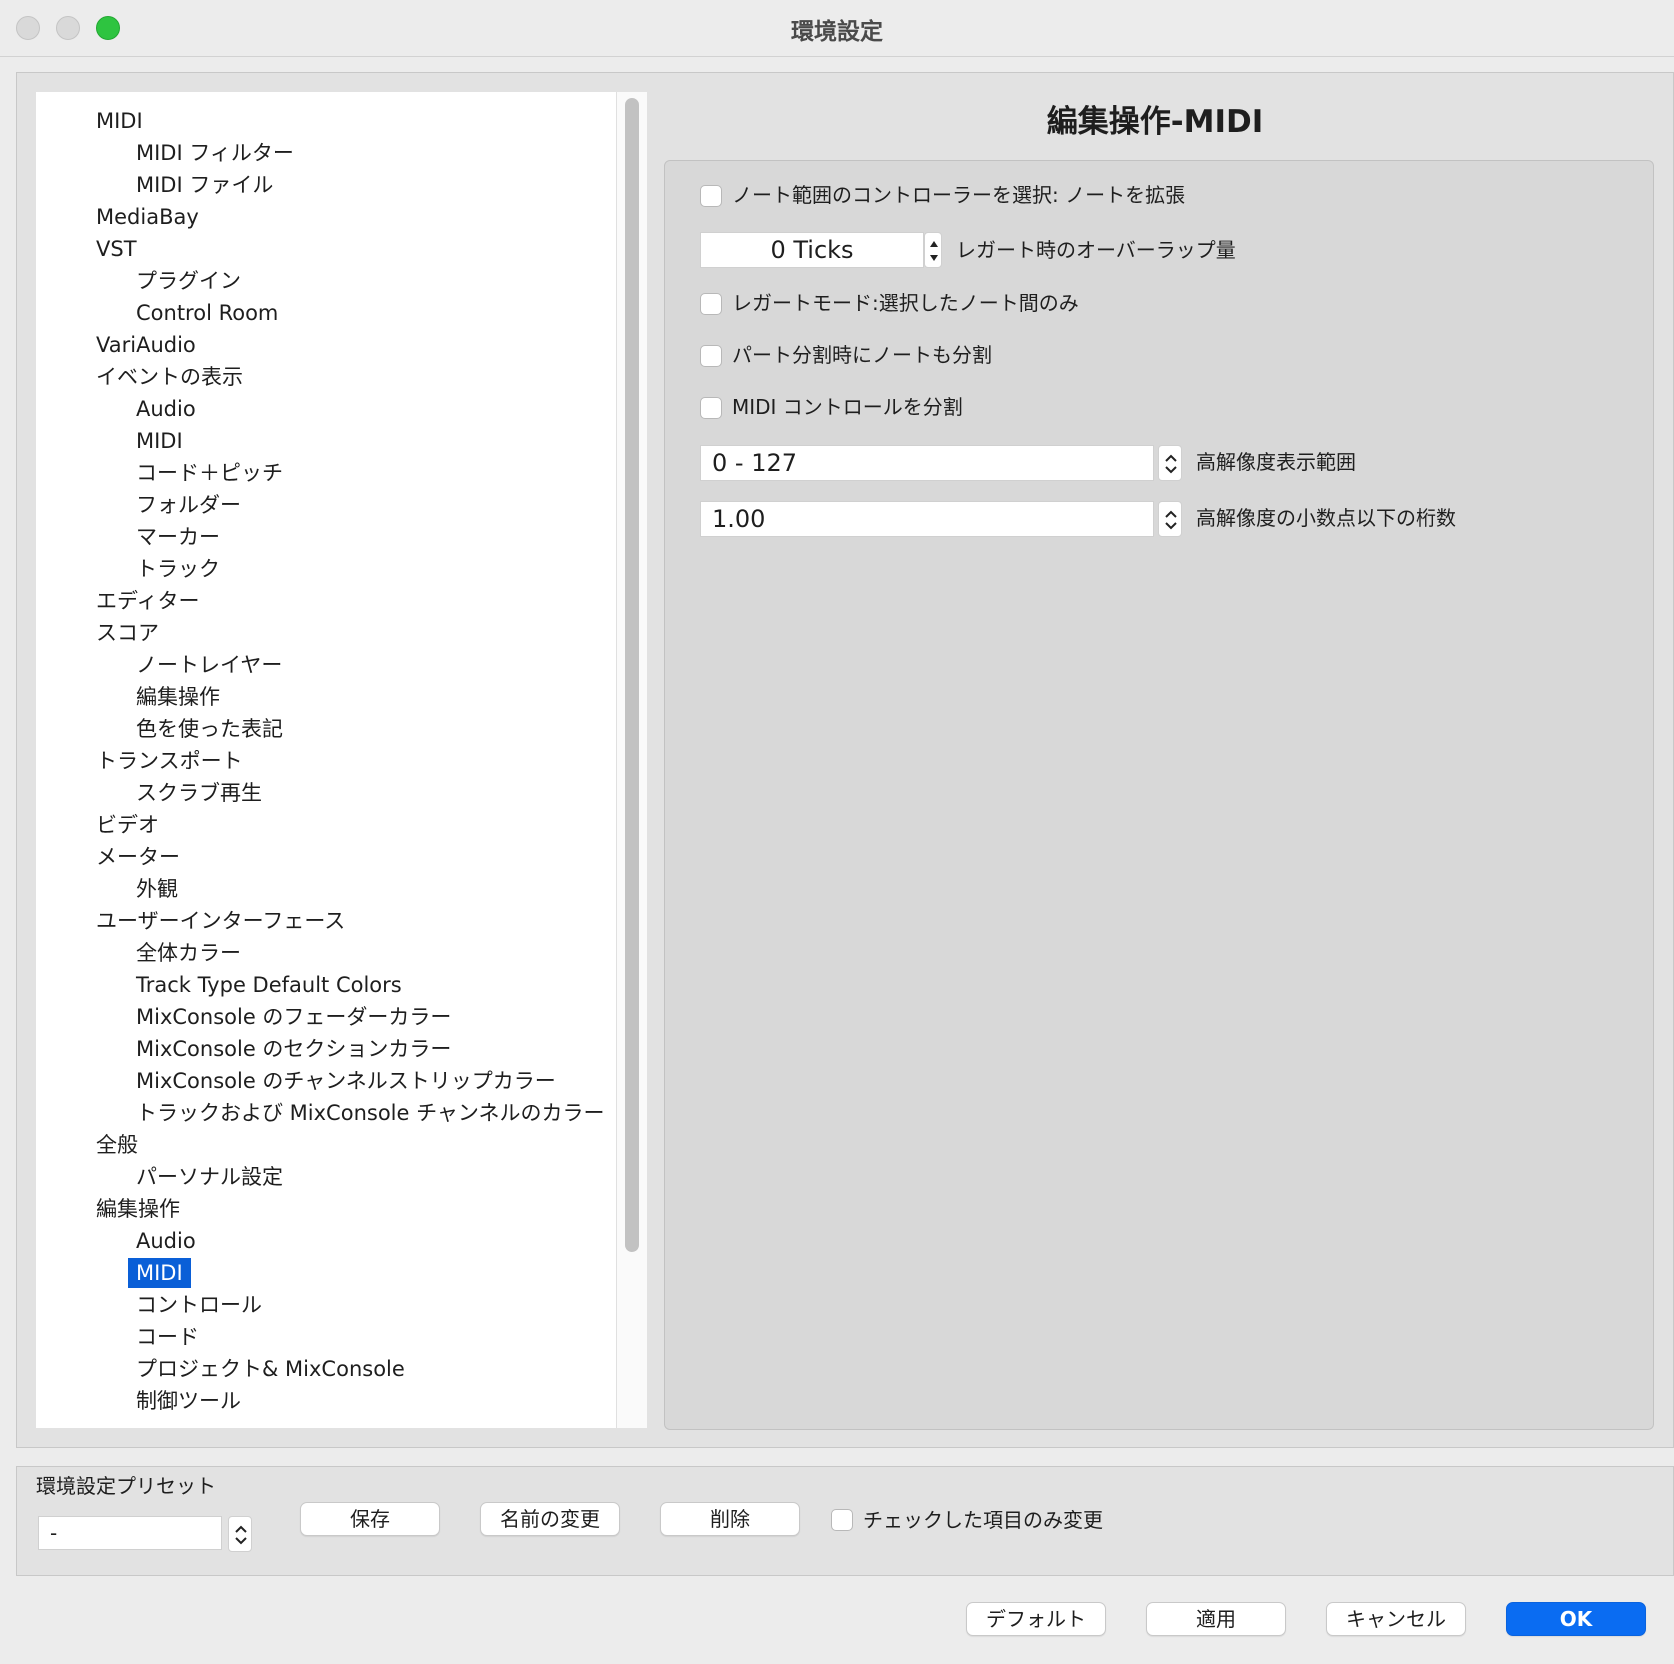 This screenshot has width=1674, height=1664. What do you see at coordinates (209, 1177) in the screenshot?
I see `tree-item: パーソナル設定` at bounding box center [209, 1177].